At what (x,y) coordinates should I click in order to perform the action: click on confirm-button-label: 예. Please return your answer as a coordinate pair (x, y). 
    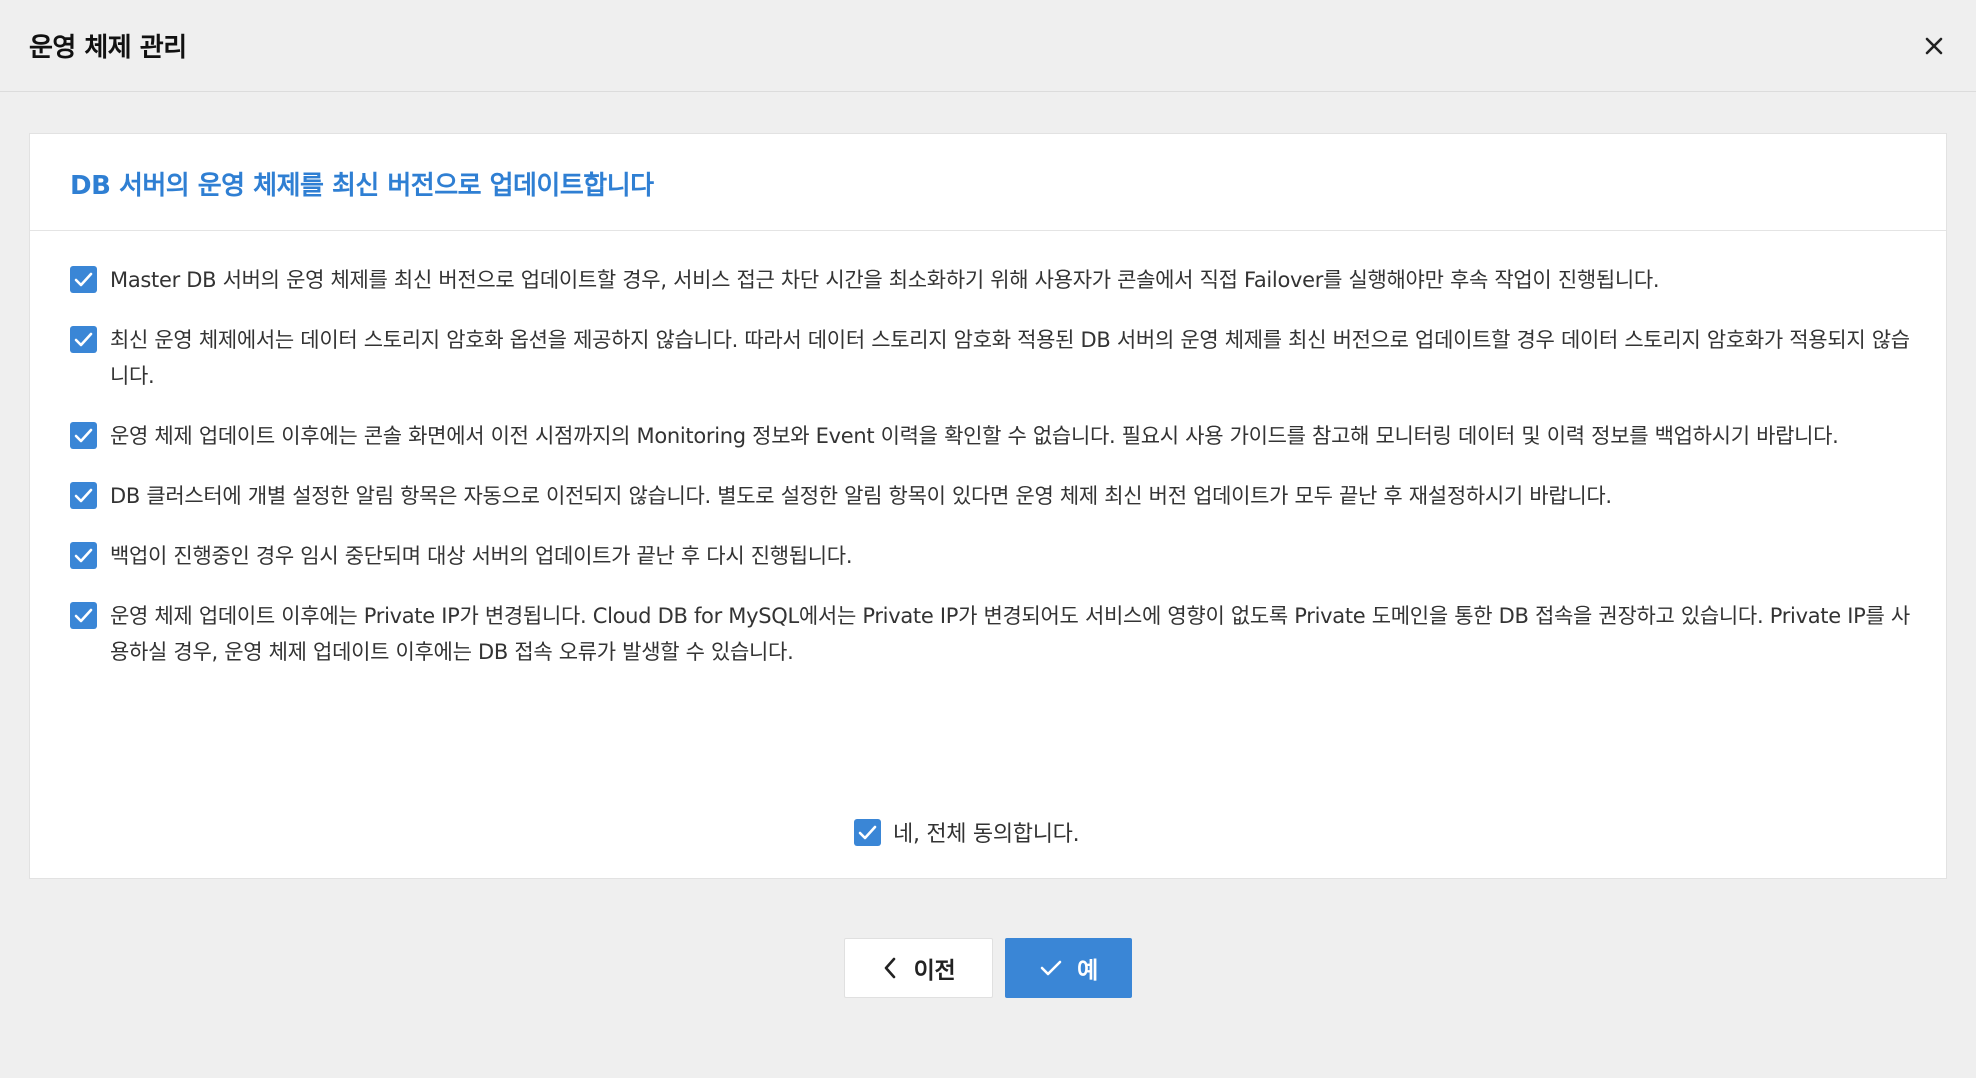
    Looking at the image, I should click on (1087, 971).